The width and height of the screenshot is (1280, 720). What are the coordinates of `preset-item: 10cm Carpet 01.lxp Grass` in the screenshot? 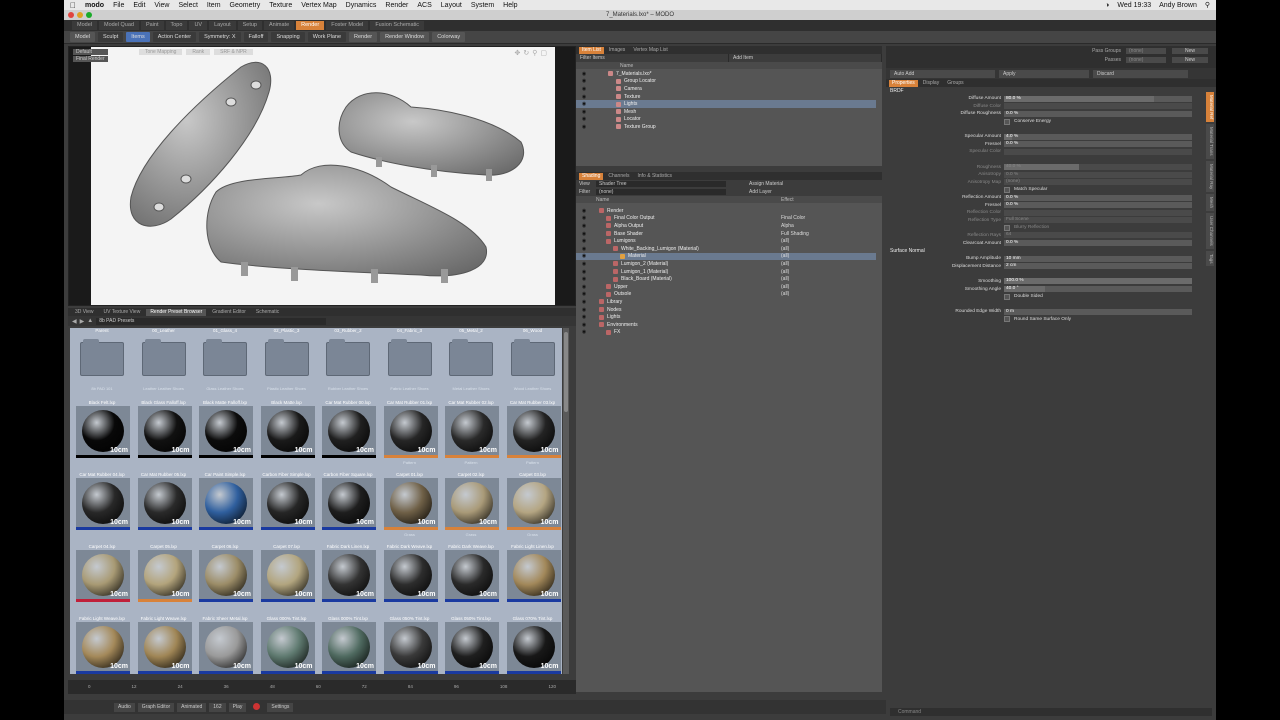 It's located at (410, 507).